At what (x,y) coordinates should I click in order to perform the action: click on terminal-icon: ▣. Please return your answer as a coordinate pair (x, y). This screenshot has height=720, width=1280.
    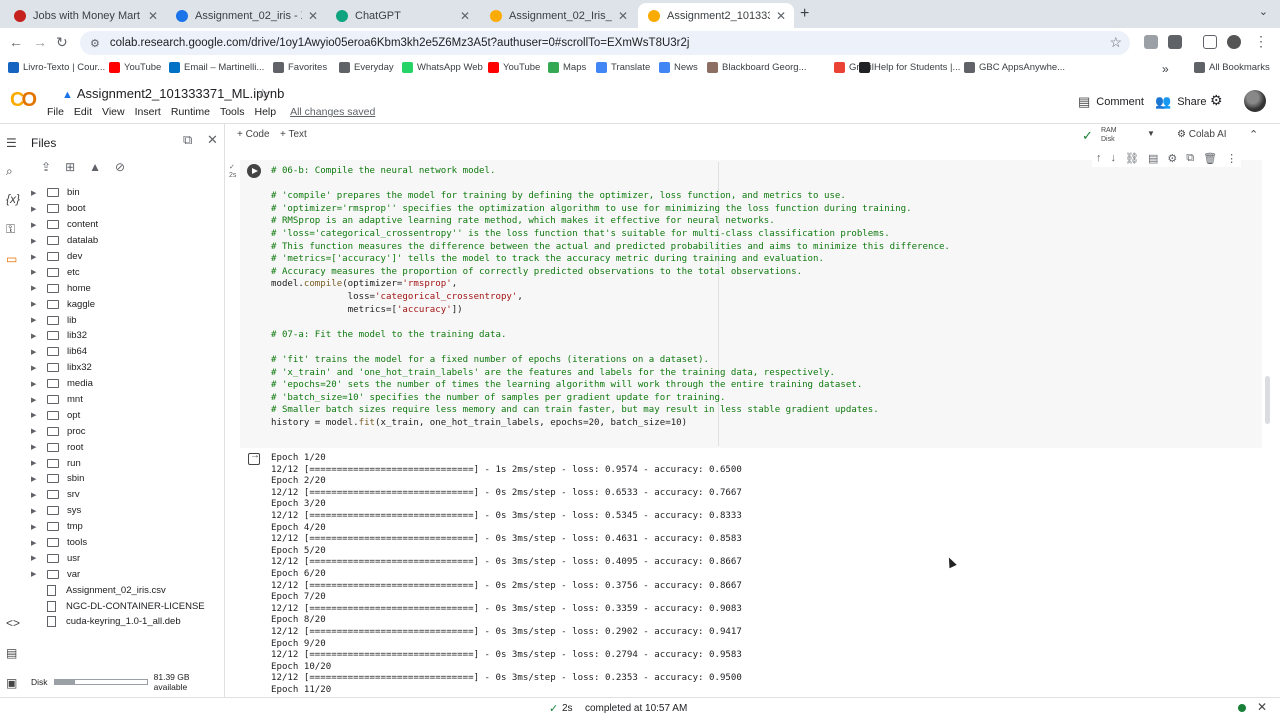
    Looking at the image, I should click on (11, 683).